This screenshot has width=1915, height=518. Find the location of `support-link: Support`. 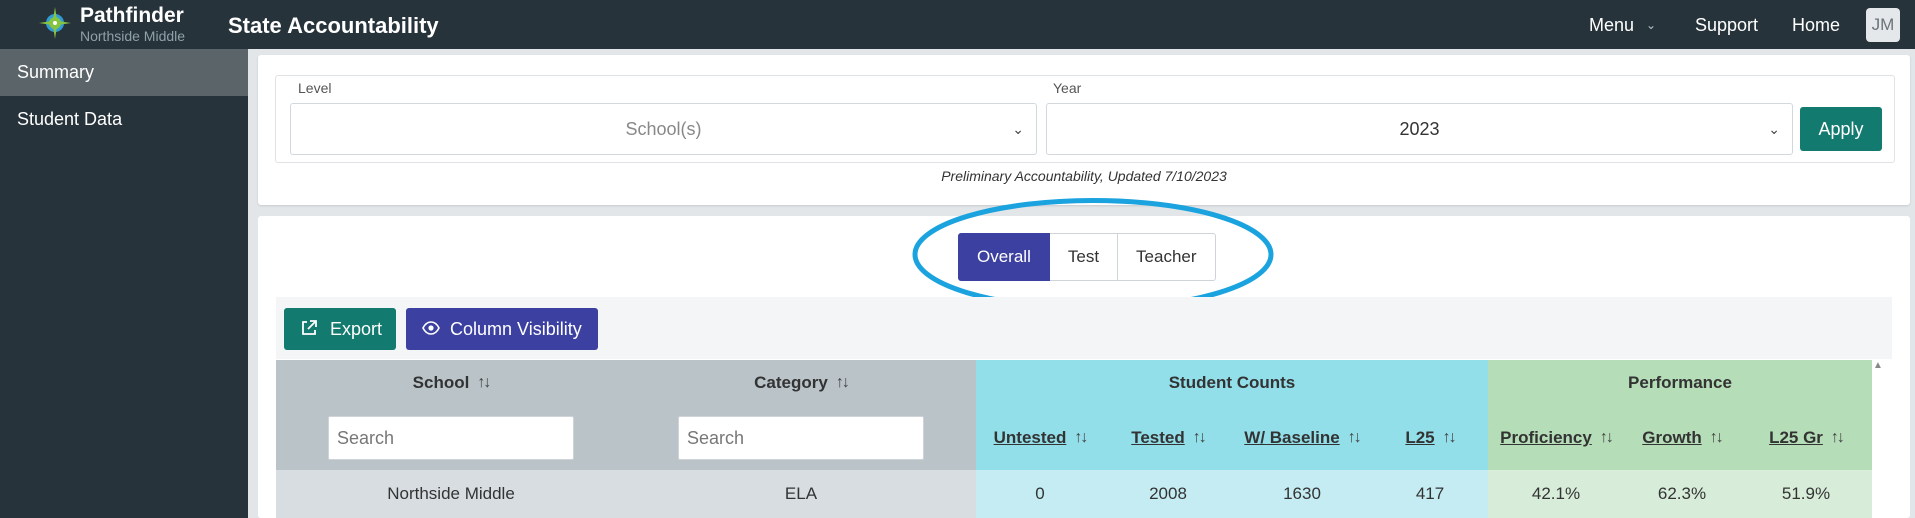

support-link: Support is located at coordinates (1726, 25).